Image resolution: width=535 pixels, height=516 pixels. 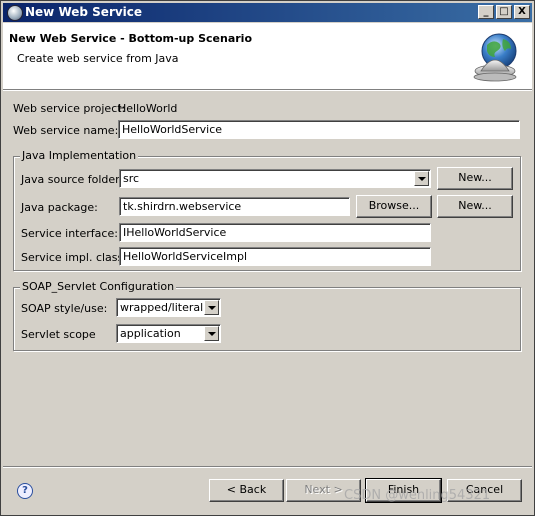 I want to click on service-interface-input: IHelloWorldService, so click(x=275, y=232).